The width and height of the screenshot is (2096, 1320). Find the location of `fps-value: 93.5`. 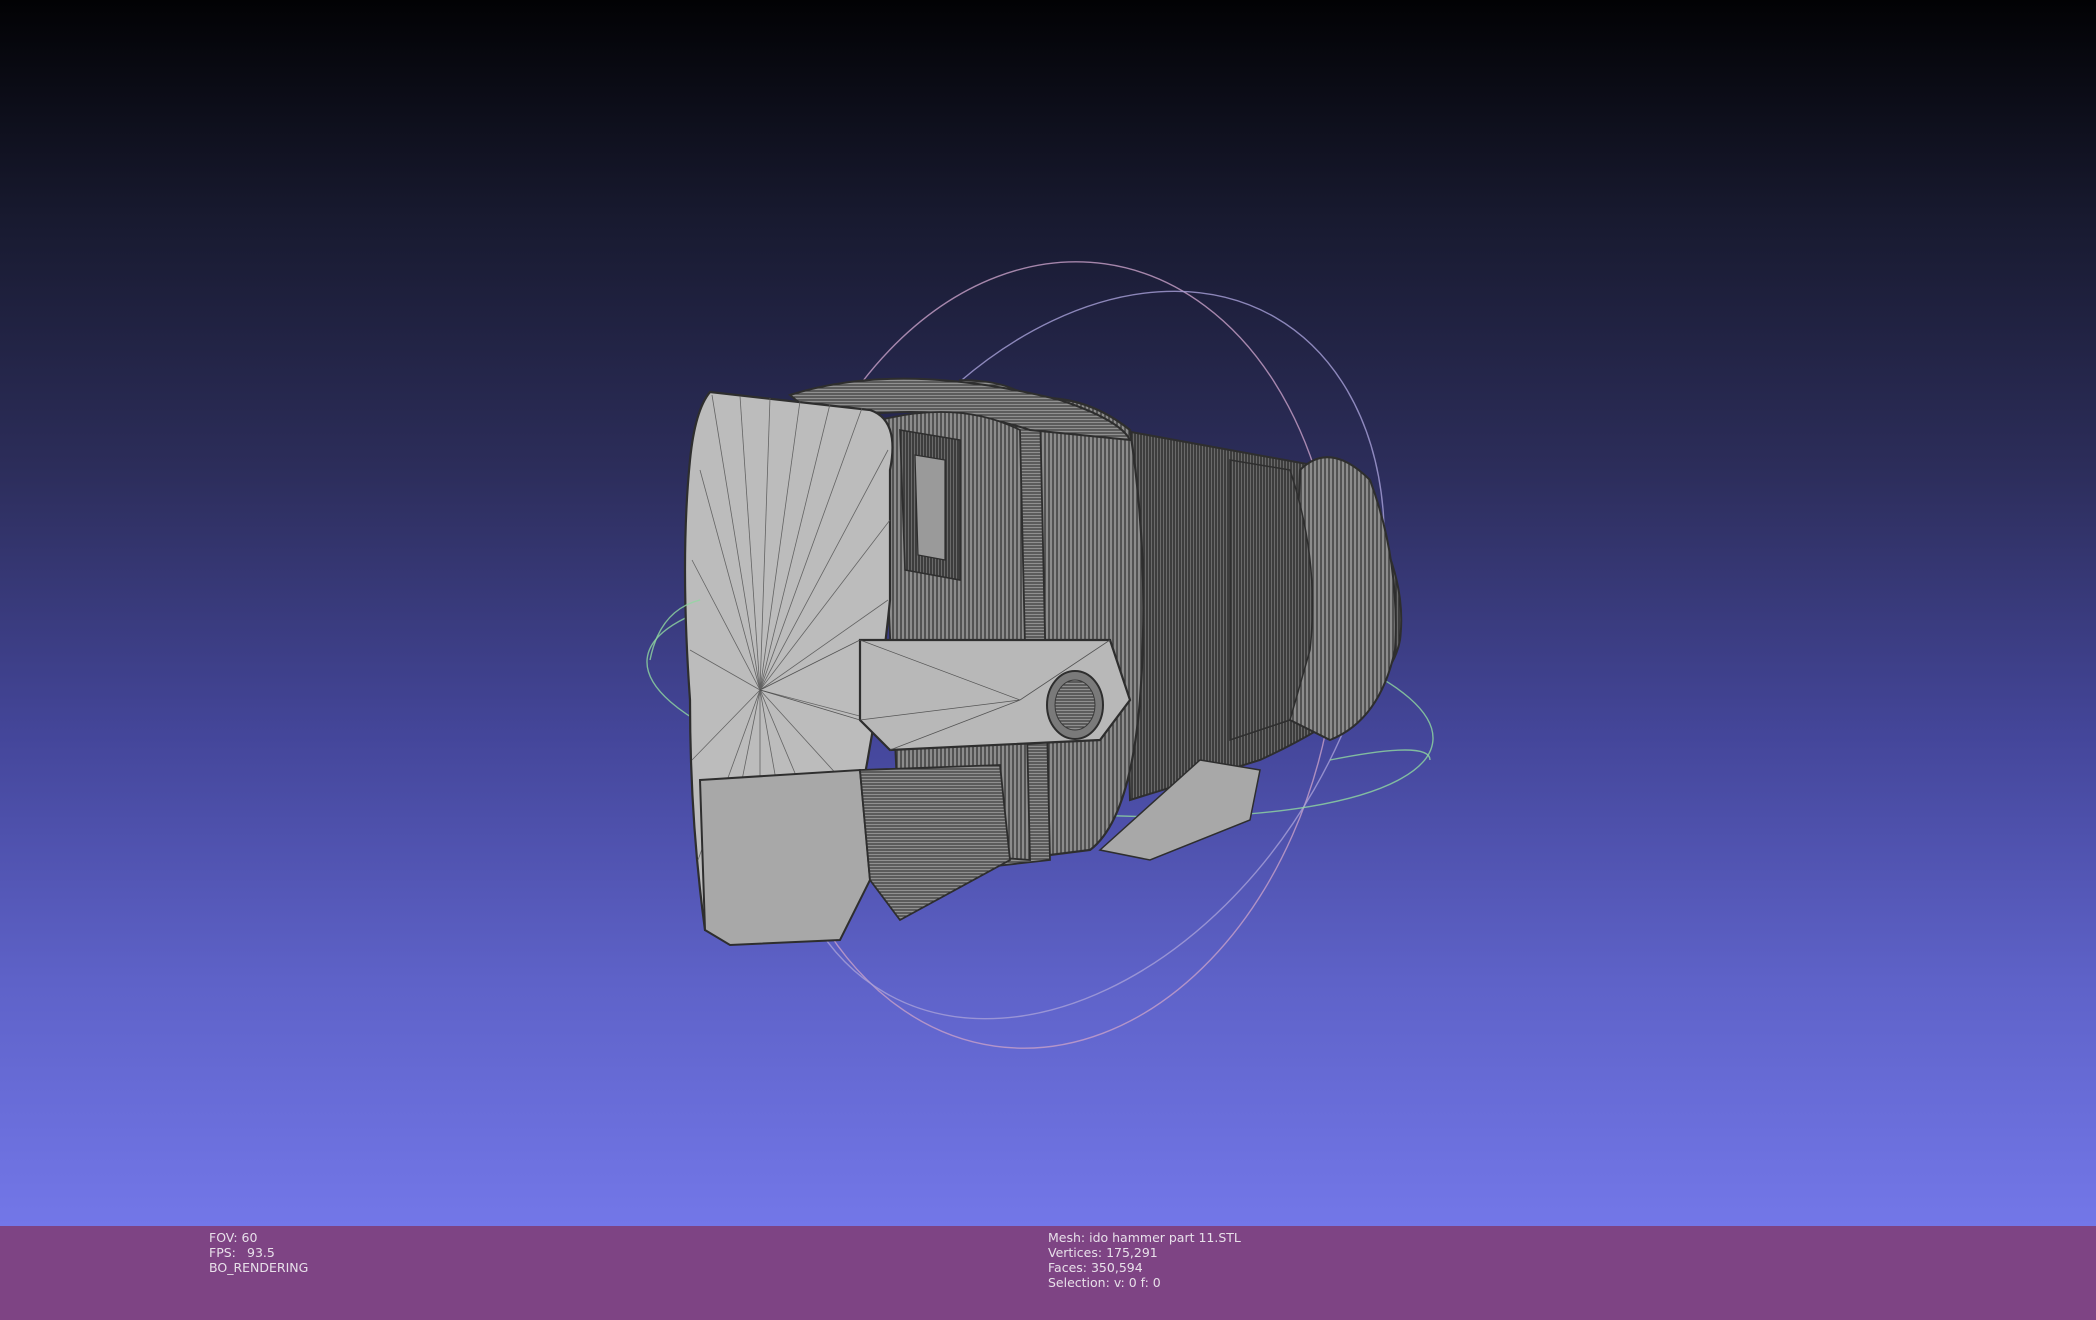

fps-value: 93.5 is located at coordinates (261, 1252).